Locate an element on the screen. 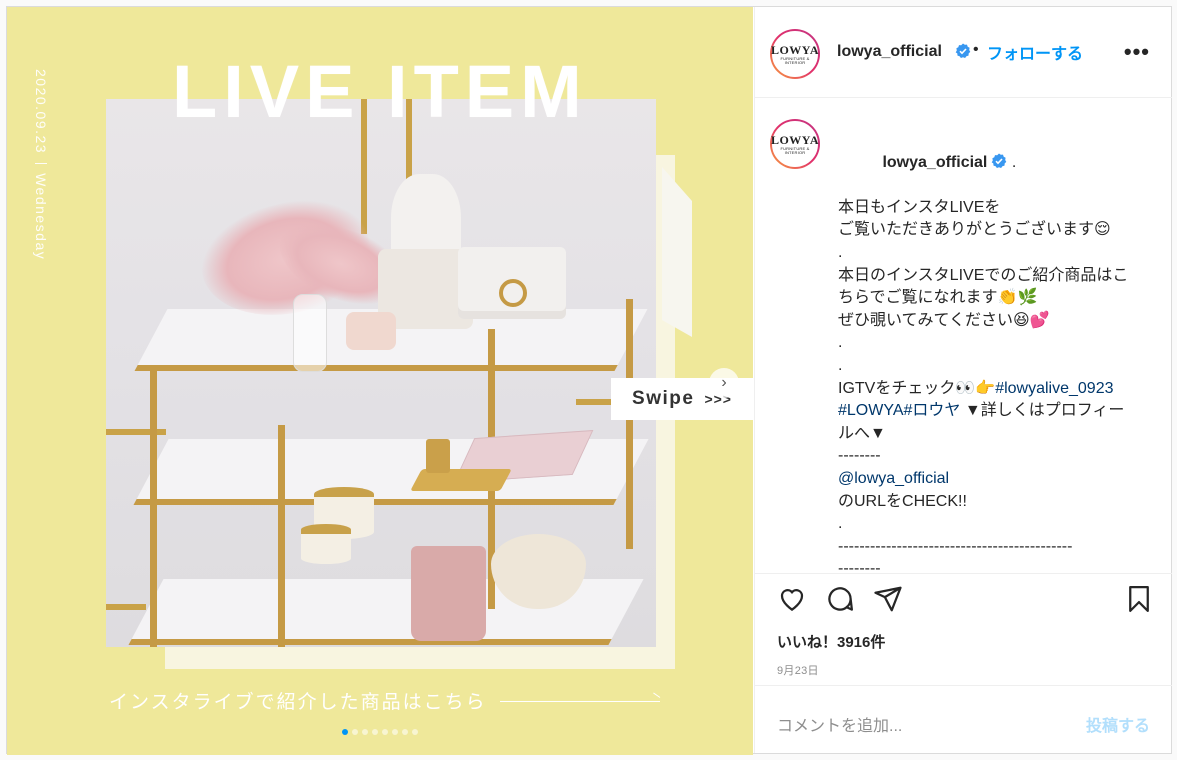 This screenshot has height=760, width=1177. post-comment-button: 投稿する is located at coordinates (1118, 724).